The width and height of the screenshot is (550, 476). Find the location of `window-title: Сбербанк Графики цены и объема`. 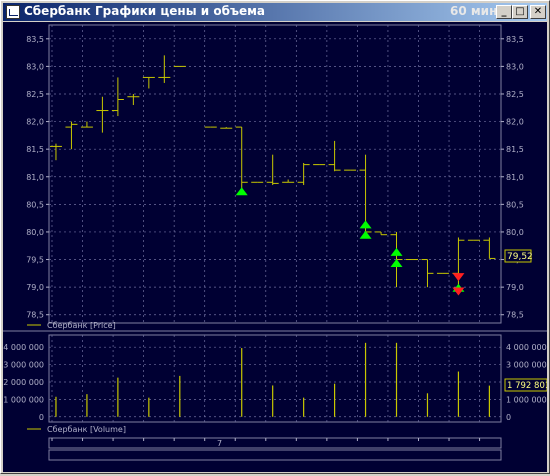

window-title: Сбербанк Графики цены и объема is located at coordinates (145, 11).